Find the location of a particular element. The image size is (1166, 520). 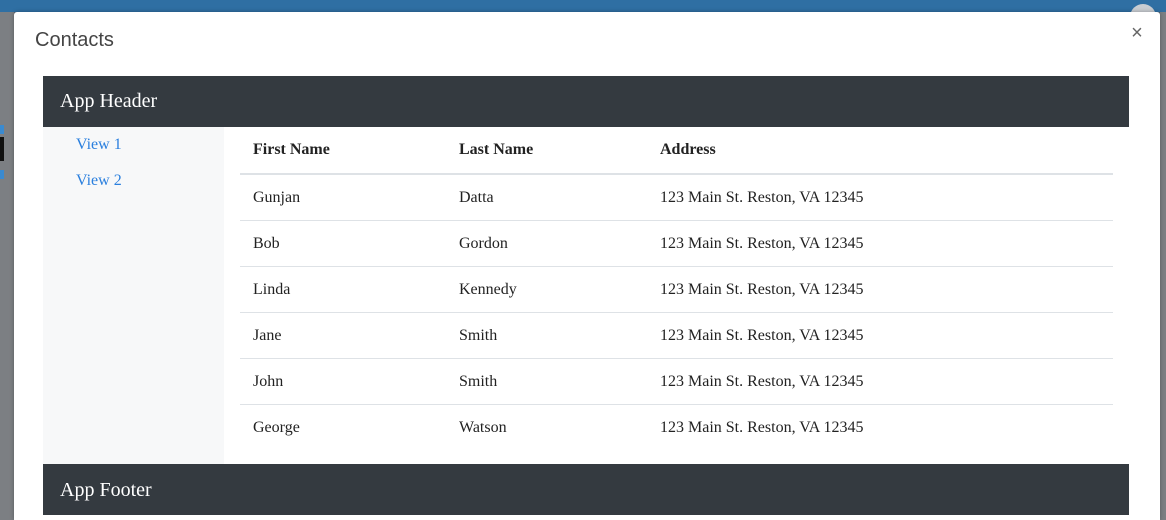

app-footer: App Footer is located at coordinates (586, 489).